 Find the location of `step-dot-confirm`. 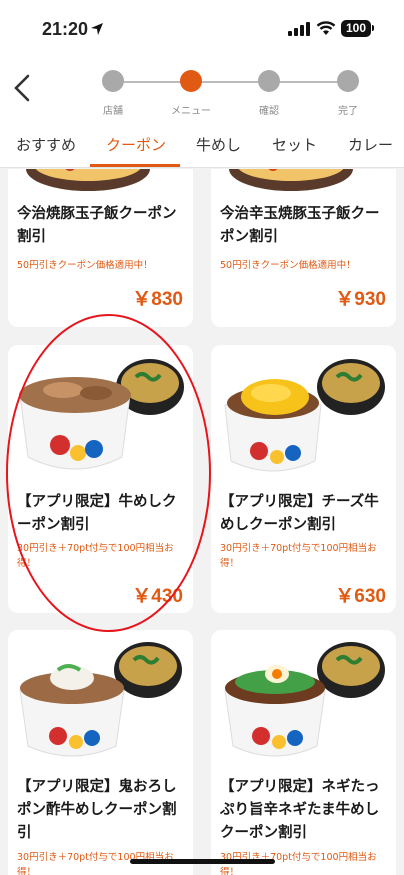

step-dot-confirm is located at coordinates (269, 81).